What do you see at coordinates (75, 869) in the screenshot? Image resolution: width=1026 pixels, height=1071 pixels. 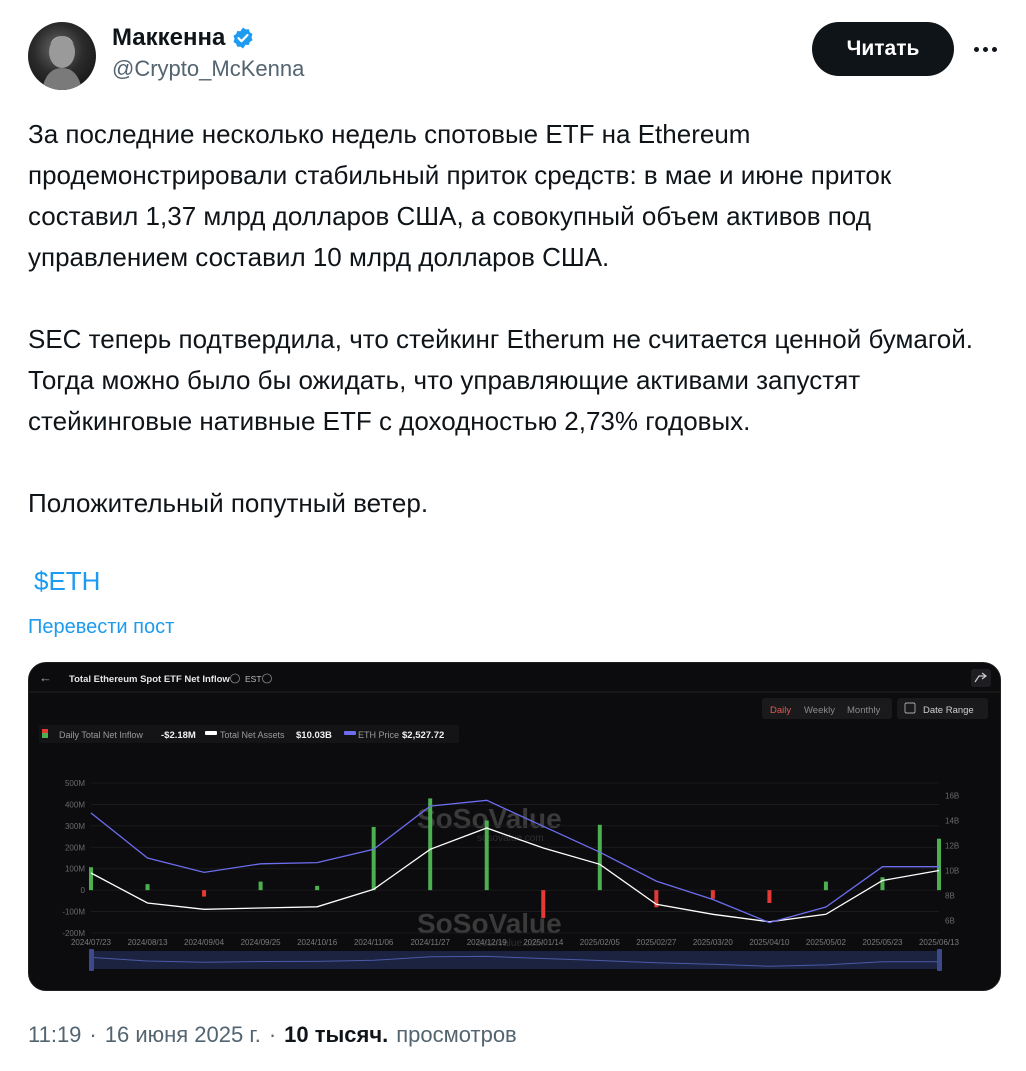 I see `y-left-tick-label: 100M` at bounding box center [75, 869].